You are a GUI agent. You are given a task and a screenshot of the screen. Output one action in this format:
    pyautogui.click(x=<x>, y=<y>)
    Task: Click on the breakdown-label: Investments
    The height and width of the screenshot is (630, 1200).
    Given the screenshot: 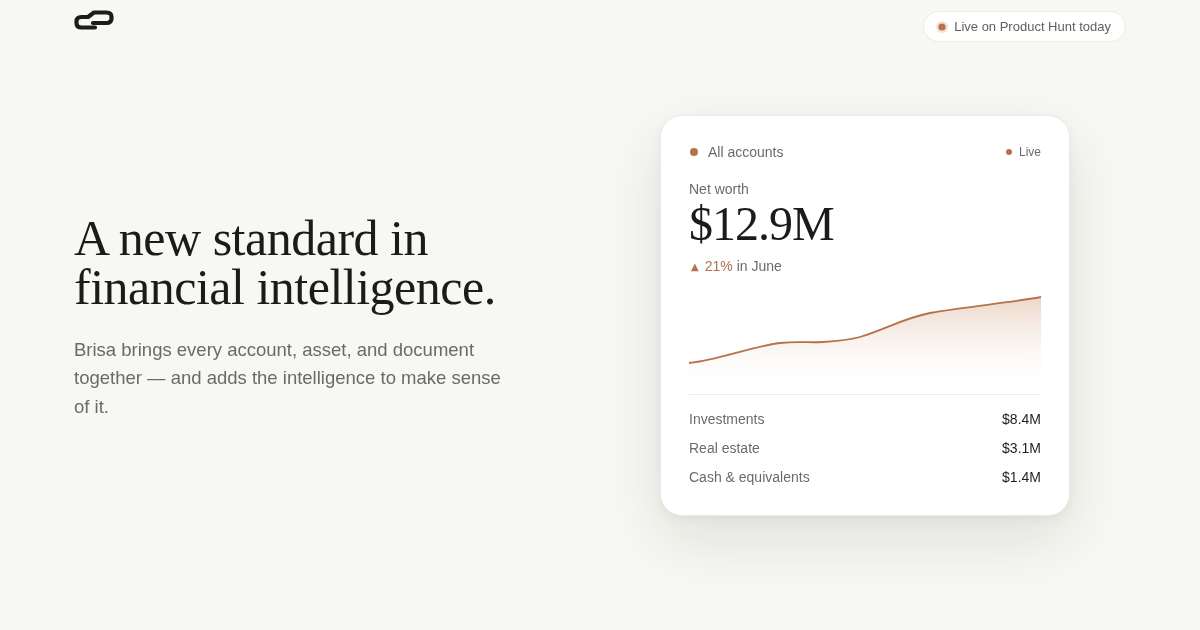 What is the action you would take?
    pyautogui.click(x=727, y=418)
    